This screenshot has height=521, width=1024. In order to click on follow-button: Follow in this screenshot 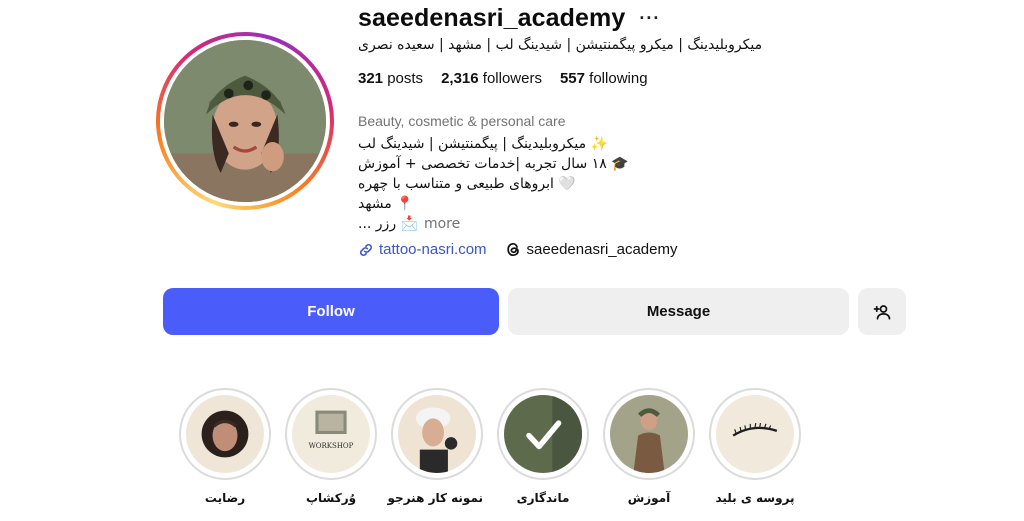, I will do `click(331, 311)`.